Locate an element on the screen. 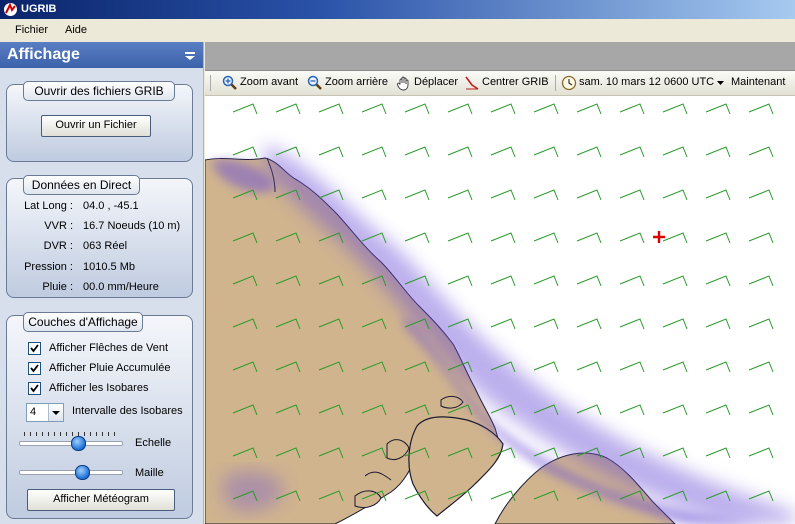 The height and width of the screenshot is (524, 795). wind-arrows-checkbox is located at coordinates (34, 348).